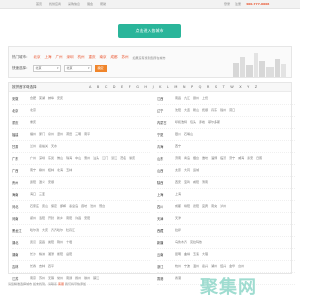 This screenshot has width=320, height=300. I want to click on city-link: 惠州, so click(87, 158).